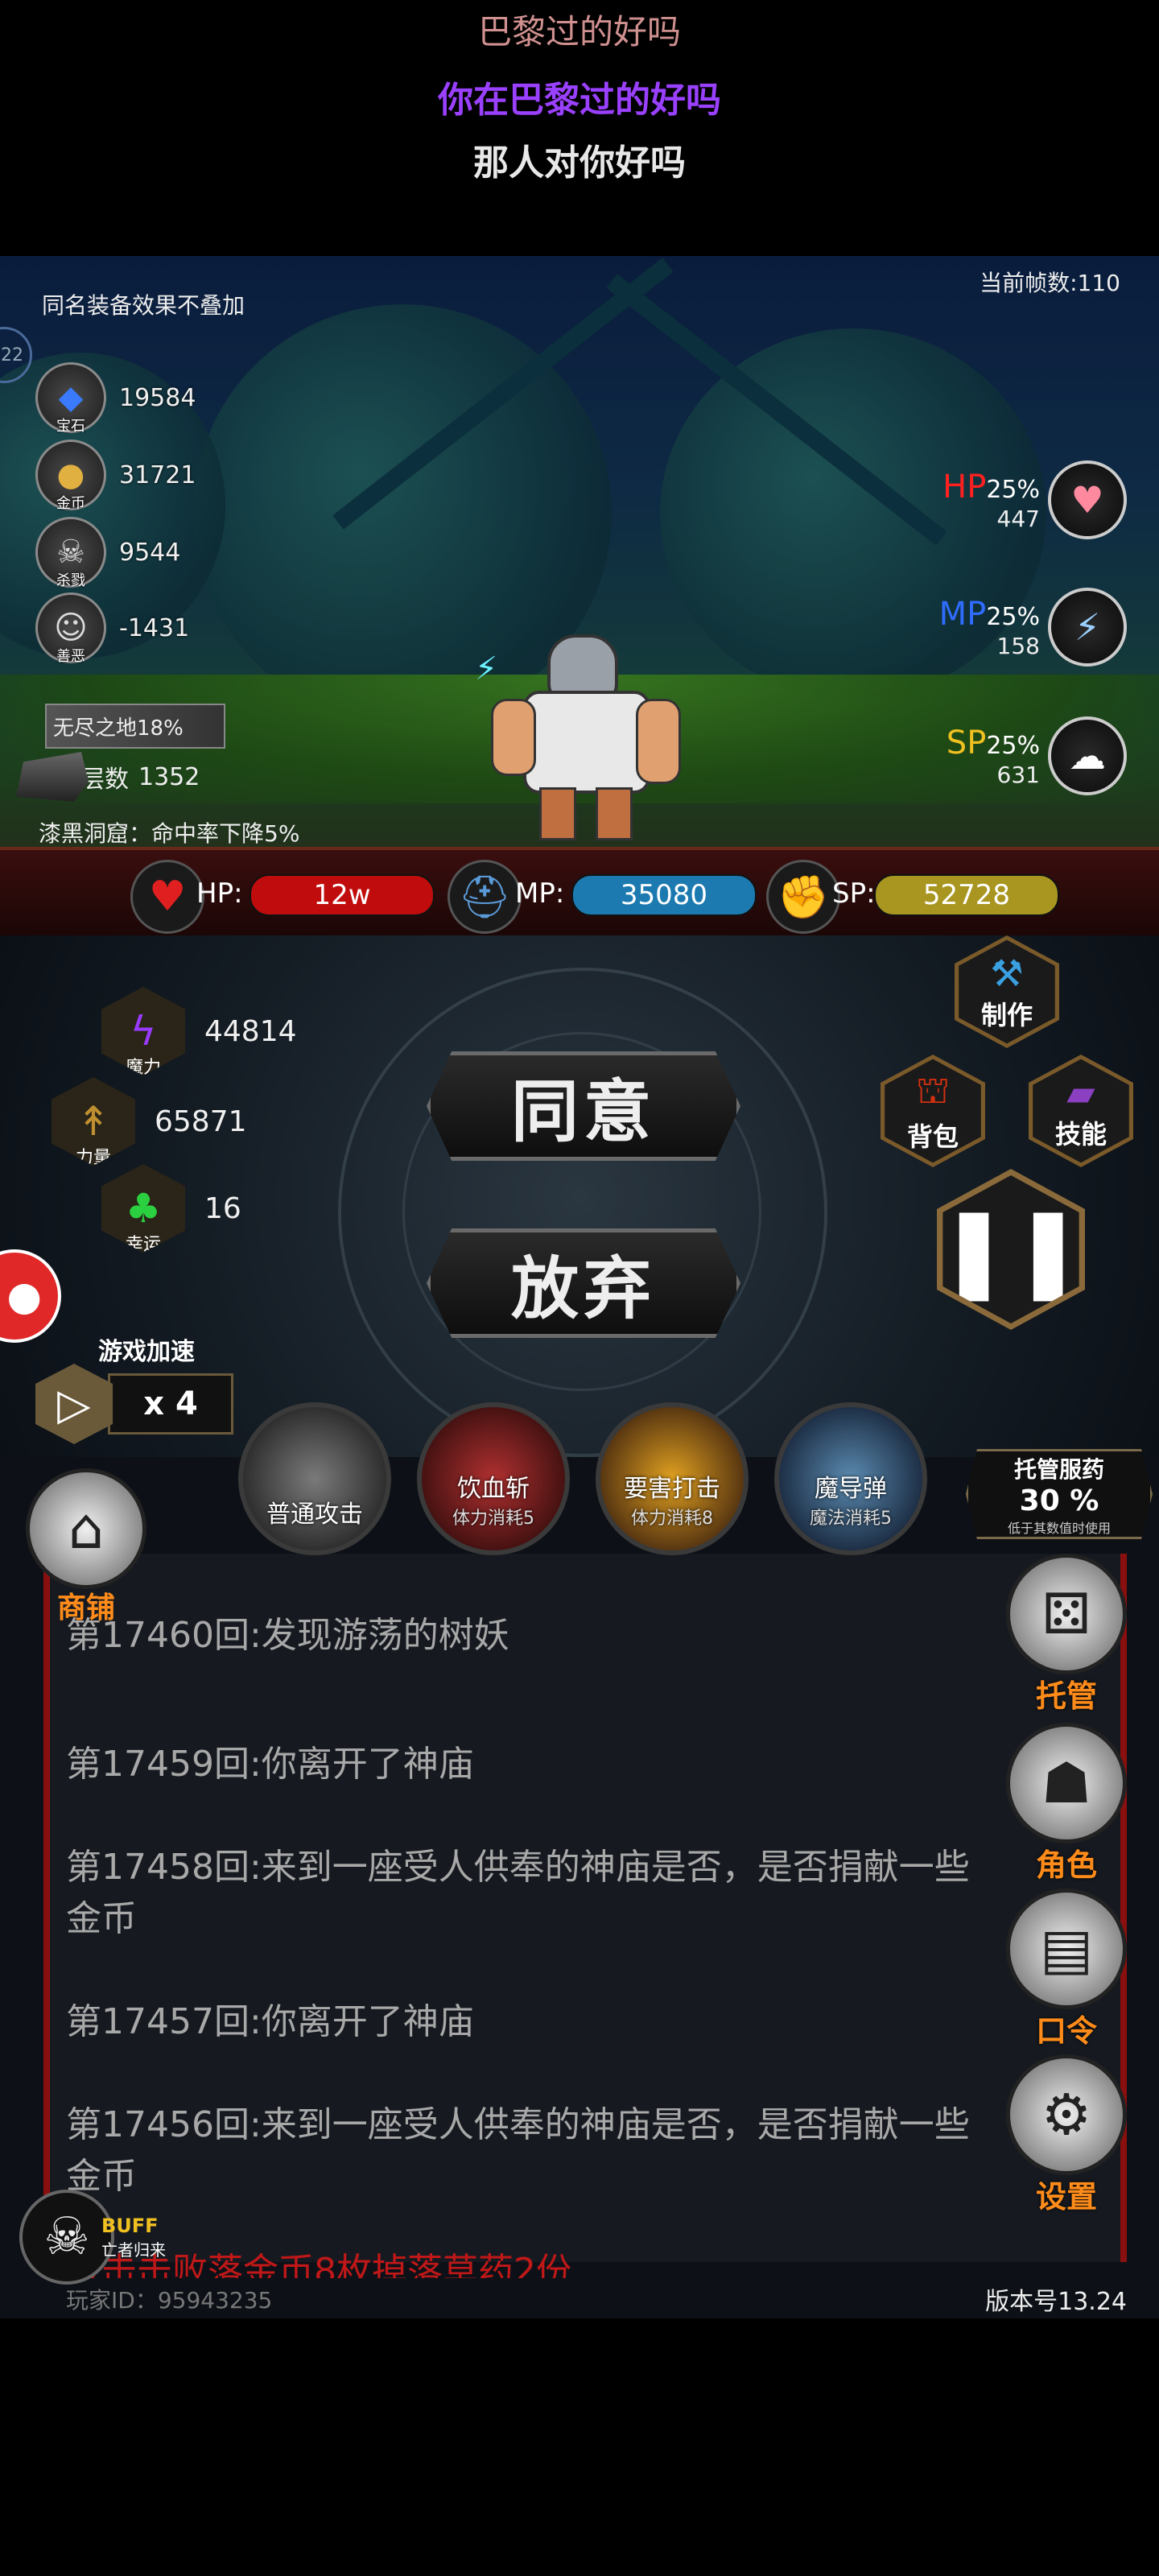 This screenshot has height=2576, width=1159. Describe the element at coordinates (1034, 499) in the screenshot. I see `hp-stat: HP25% 447 ♥` at that location.